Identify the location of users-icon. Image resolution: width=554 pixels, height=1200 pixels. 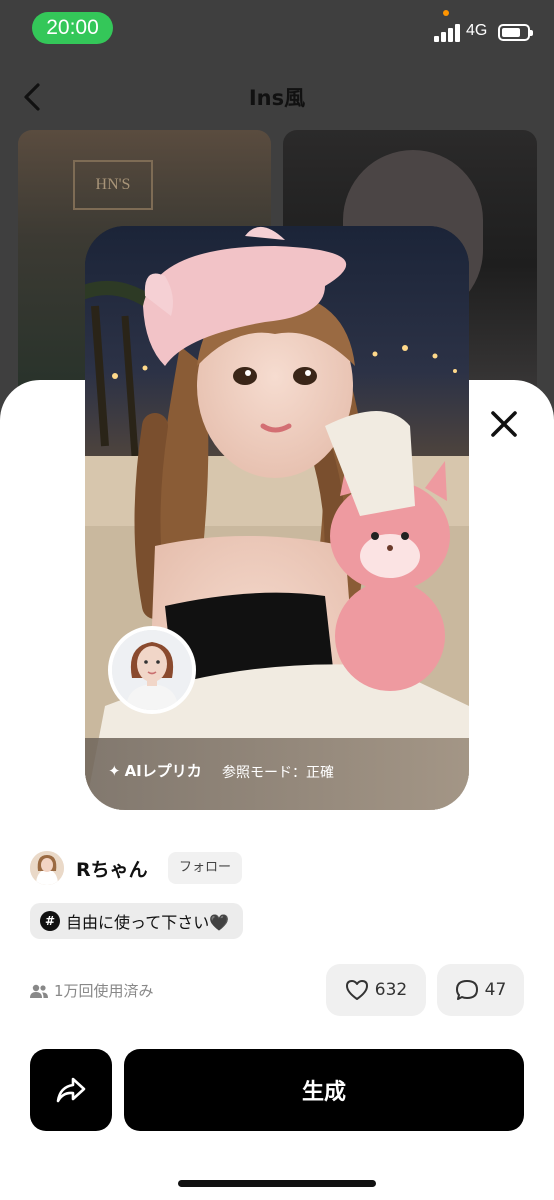
(39, 991).